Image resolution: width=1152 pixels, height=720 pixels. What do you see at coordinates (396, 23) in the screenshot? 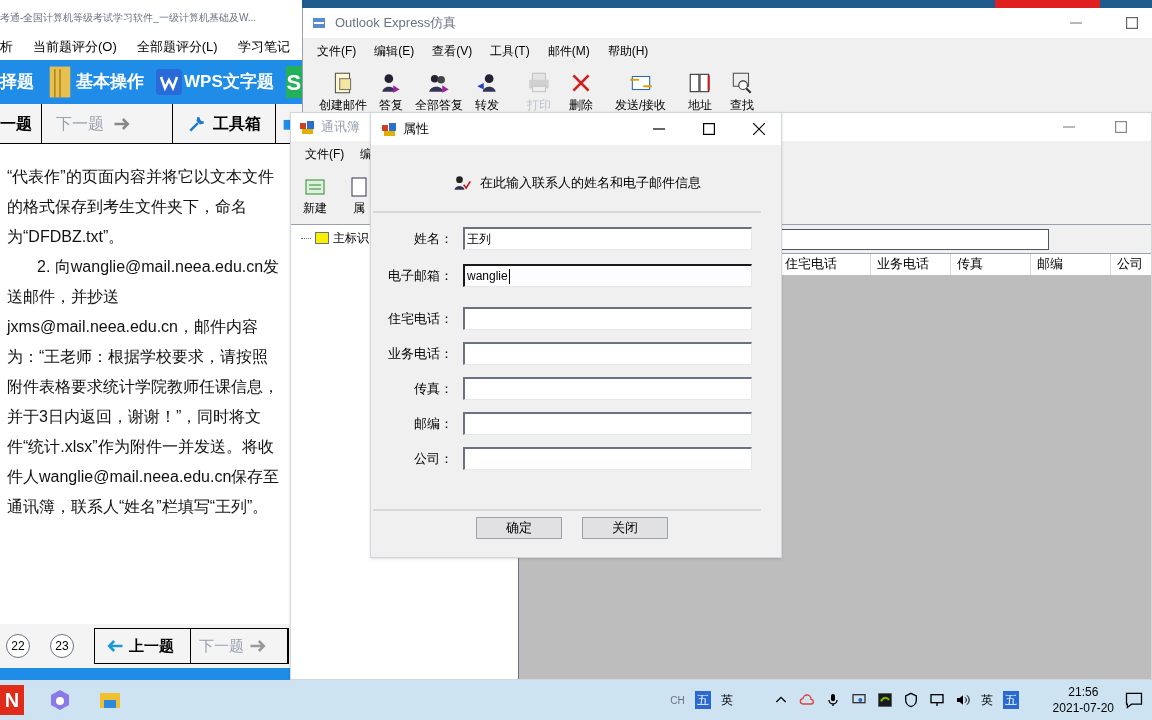
I see `window-title: Outlook Express仿真` at bounding box center [396, 23].